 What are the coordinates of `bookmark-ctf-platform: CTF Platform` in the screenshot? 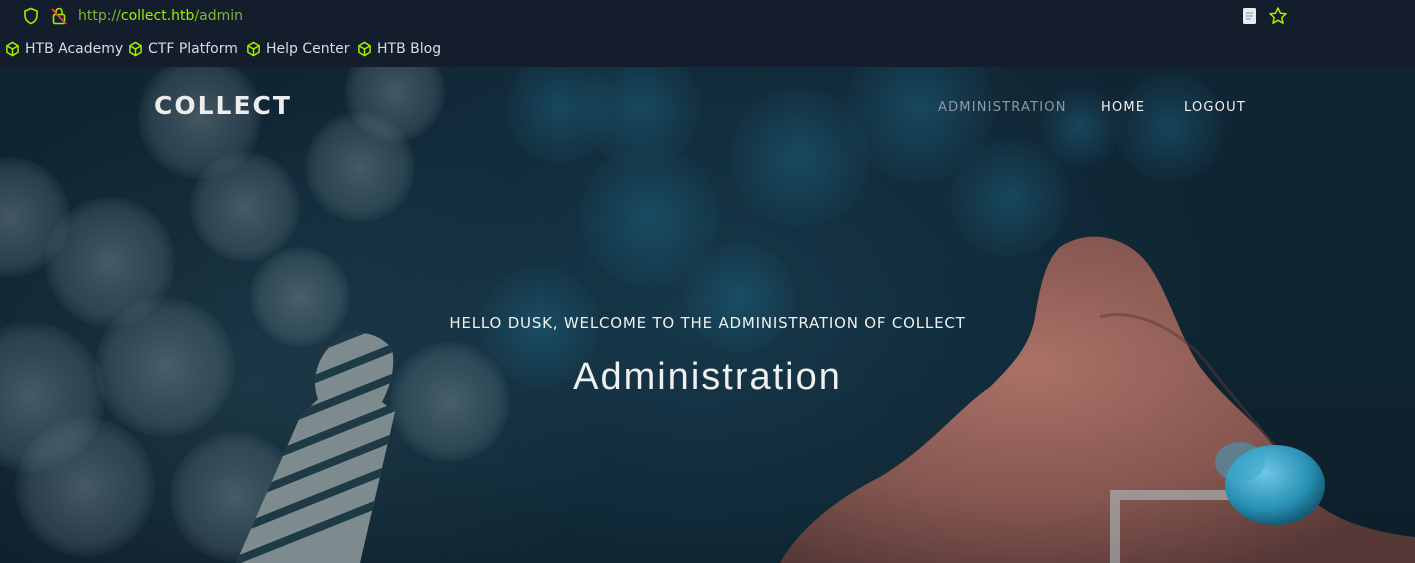 It's located at (183, 49).